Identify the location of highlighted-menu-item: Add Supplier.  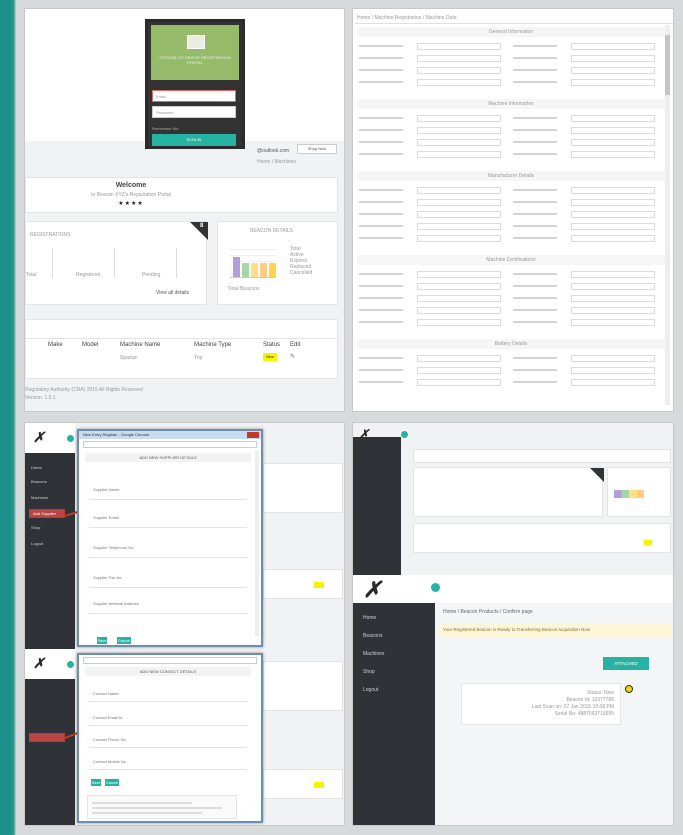
(47, 513).